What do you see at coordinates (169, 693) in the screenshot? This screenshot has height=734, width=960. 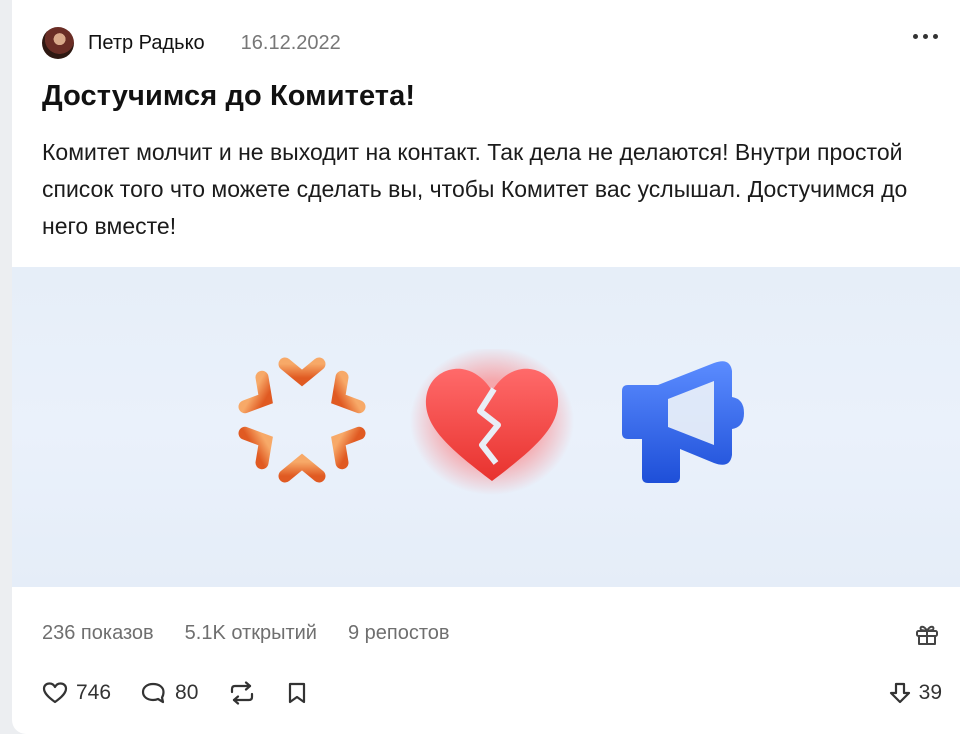 I see `comments-button: 80` at bounding box center [169, 693].